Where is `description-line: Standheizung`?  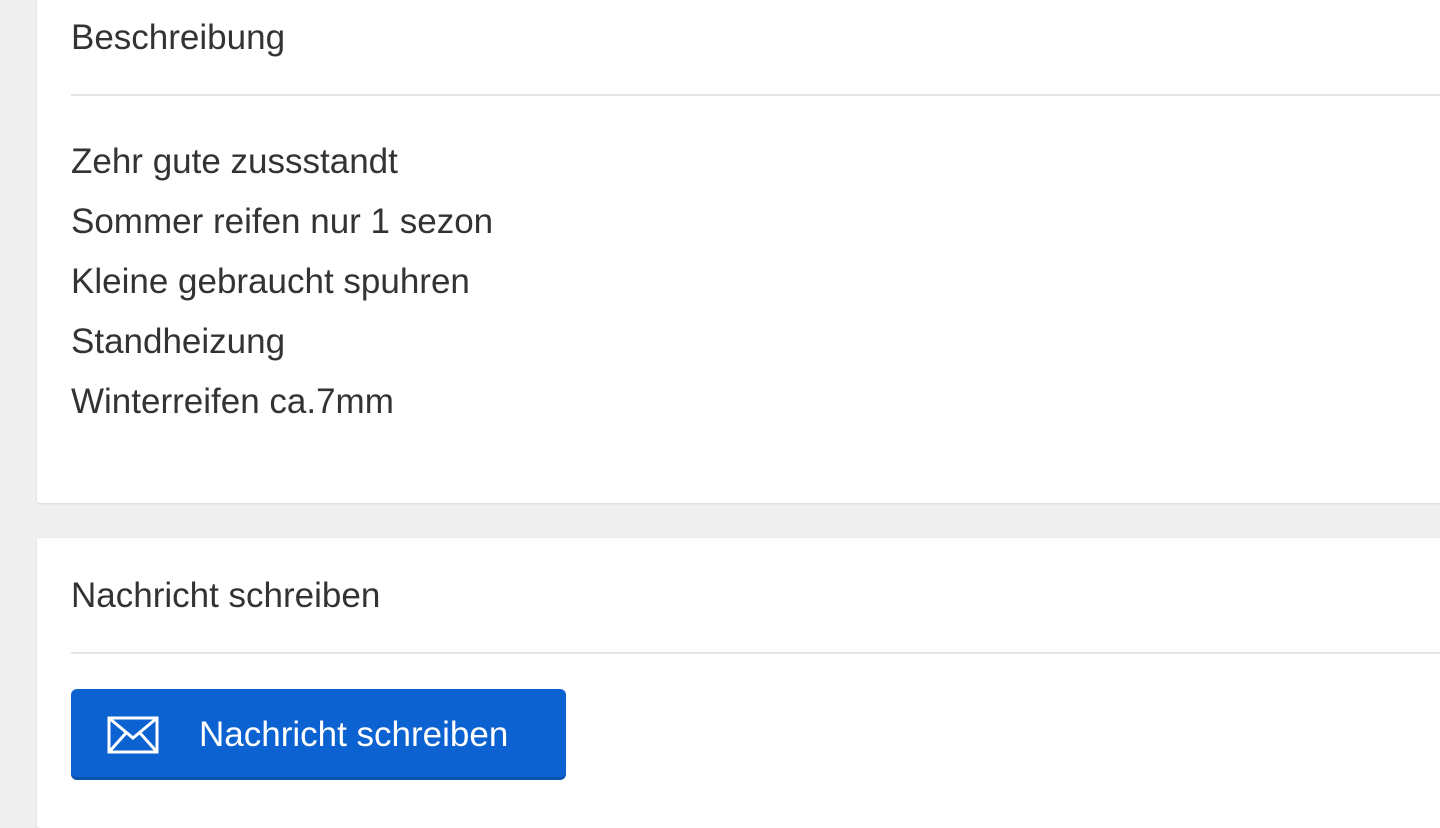 description-line: Standheizung is located at coordinates (178, 341).